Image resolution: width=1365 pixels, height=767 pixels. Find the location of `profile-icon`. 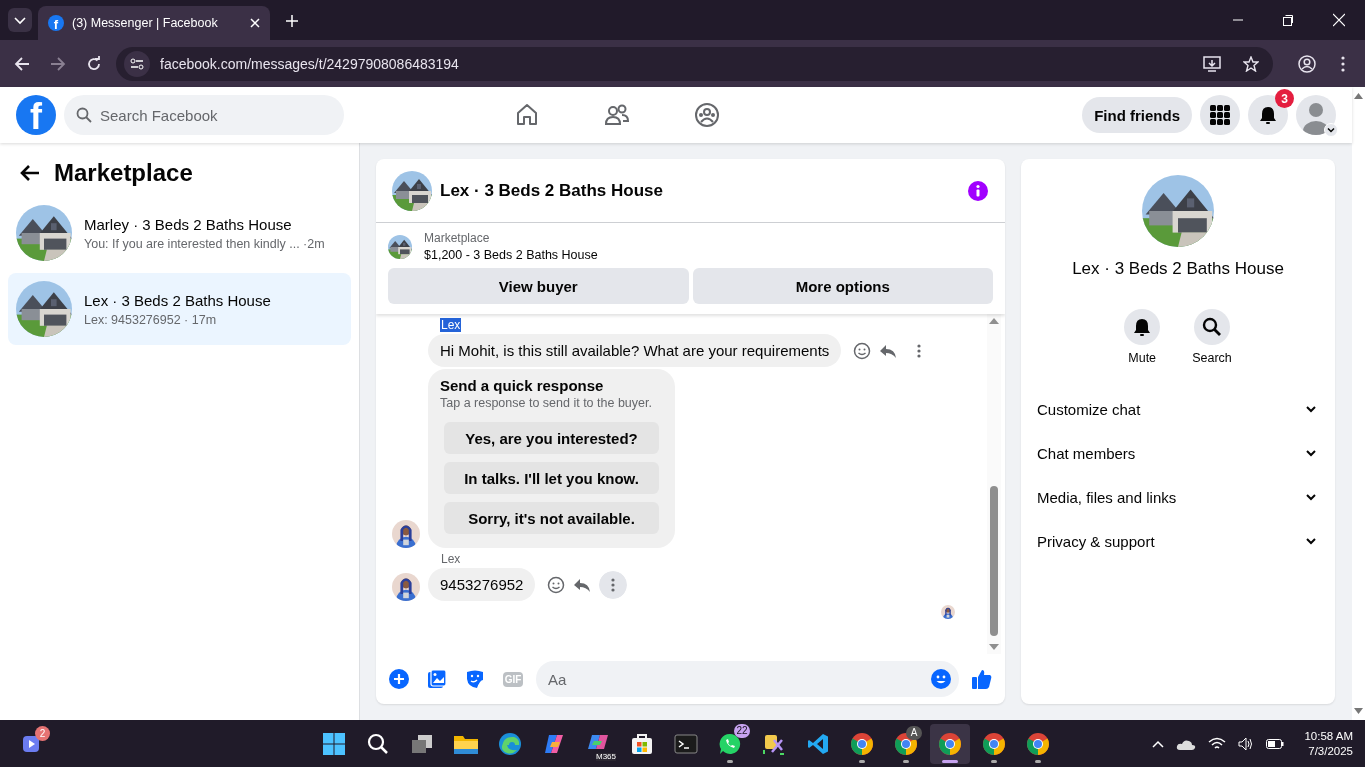

profile-icon is located at coordinates (1307, 63).